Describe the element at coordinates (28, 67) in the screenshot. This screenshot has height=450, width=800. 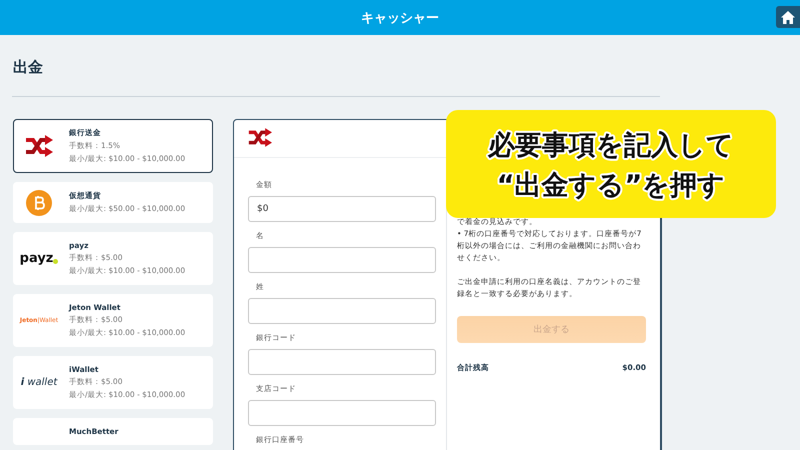
I see `page-title: 出金` at that location.